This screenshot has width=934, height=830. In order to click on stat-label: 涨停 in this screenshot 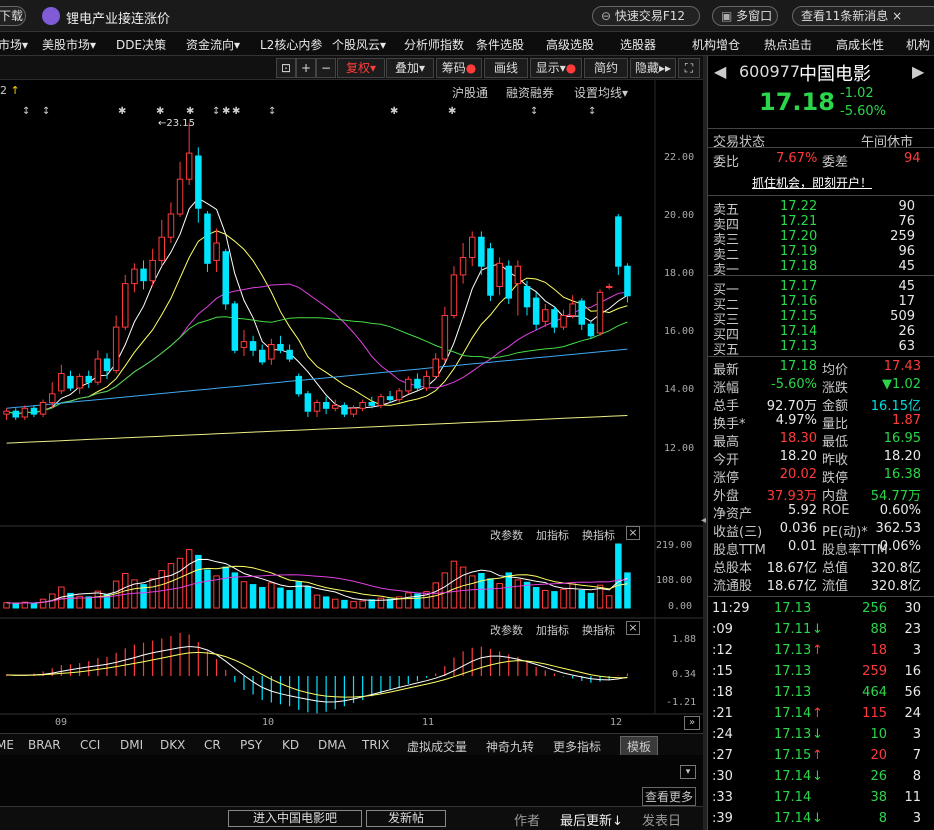, I will do `click(726, 478)`.